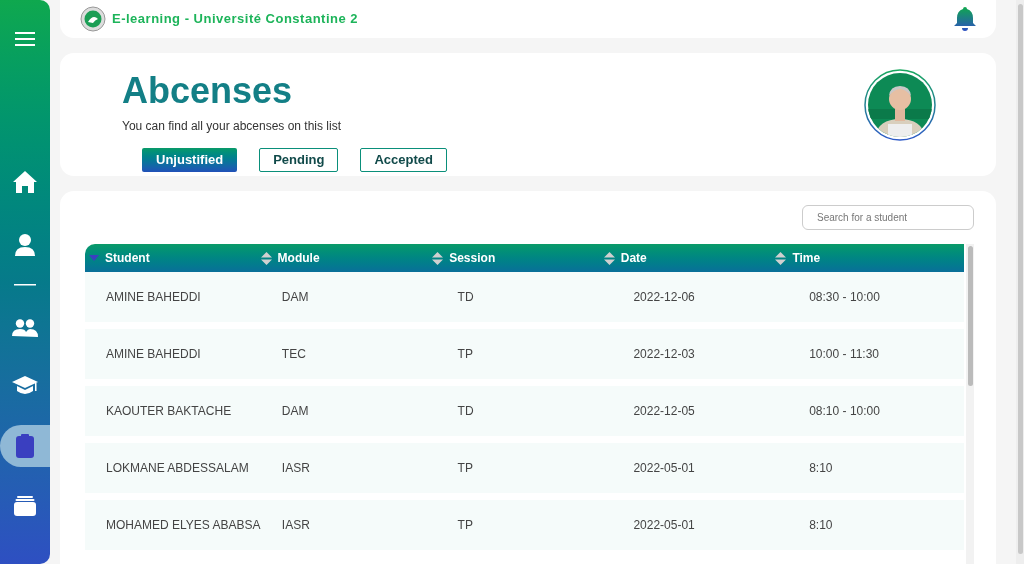 Image resolution: width=1024 pixels, height=564 pixels. I want to click on graduation-cap-icon, so click(25, 386).